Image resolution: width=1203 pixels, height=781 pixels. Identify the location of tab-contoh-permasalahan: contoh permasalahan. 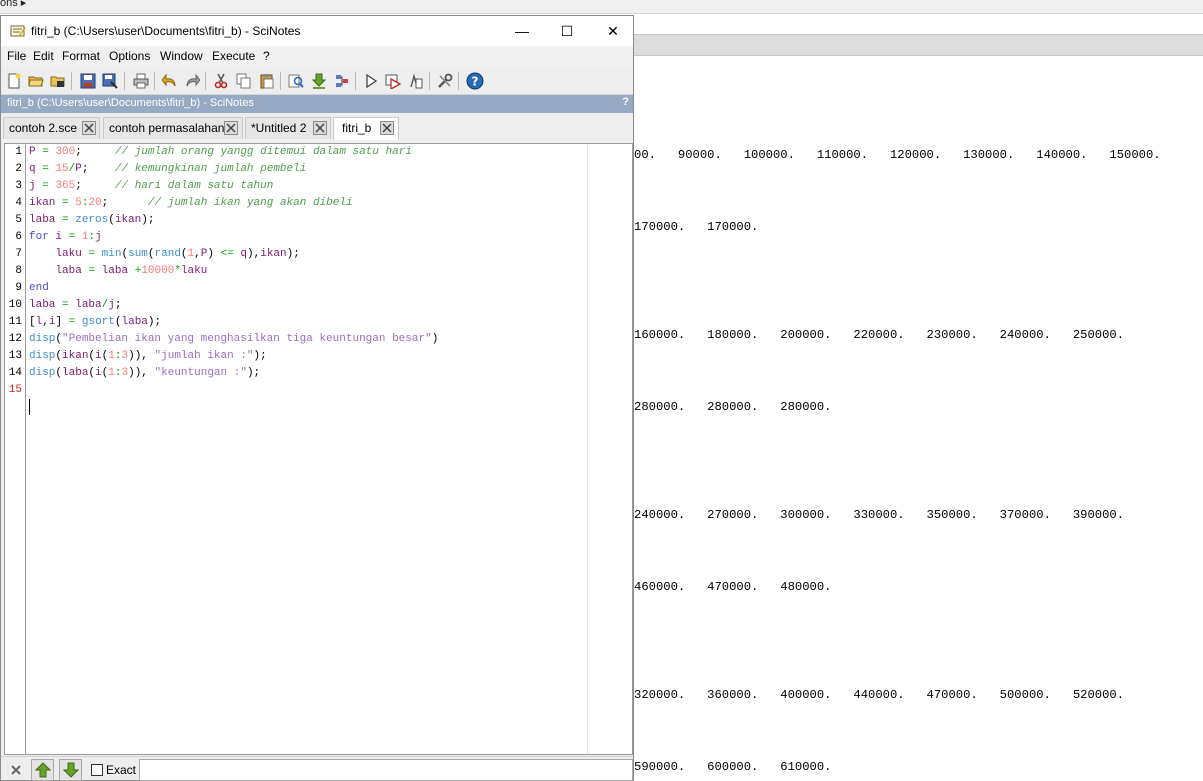
(173, 128).